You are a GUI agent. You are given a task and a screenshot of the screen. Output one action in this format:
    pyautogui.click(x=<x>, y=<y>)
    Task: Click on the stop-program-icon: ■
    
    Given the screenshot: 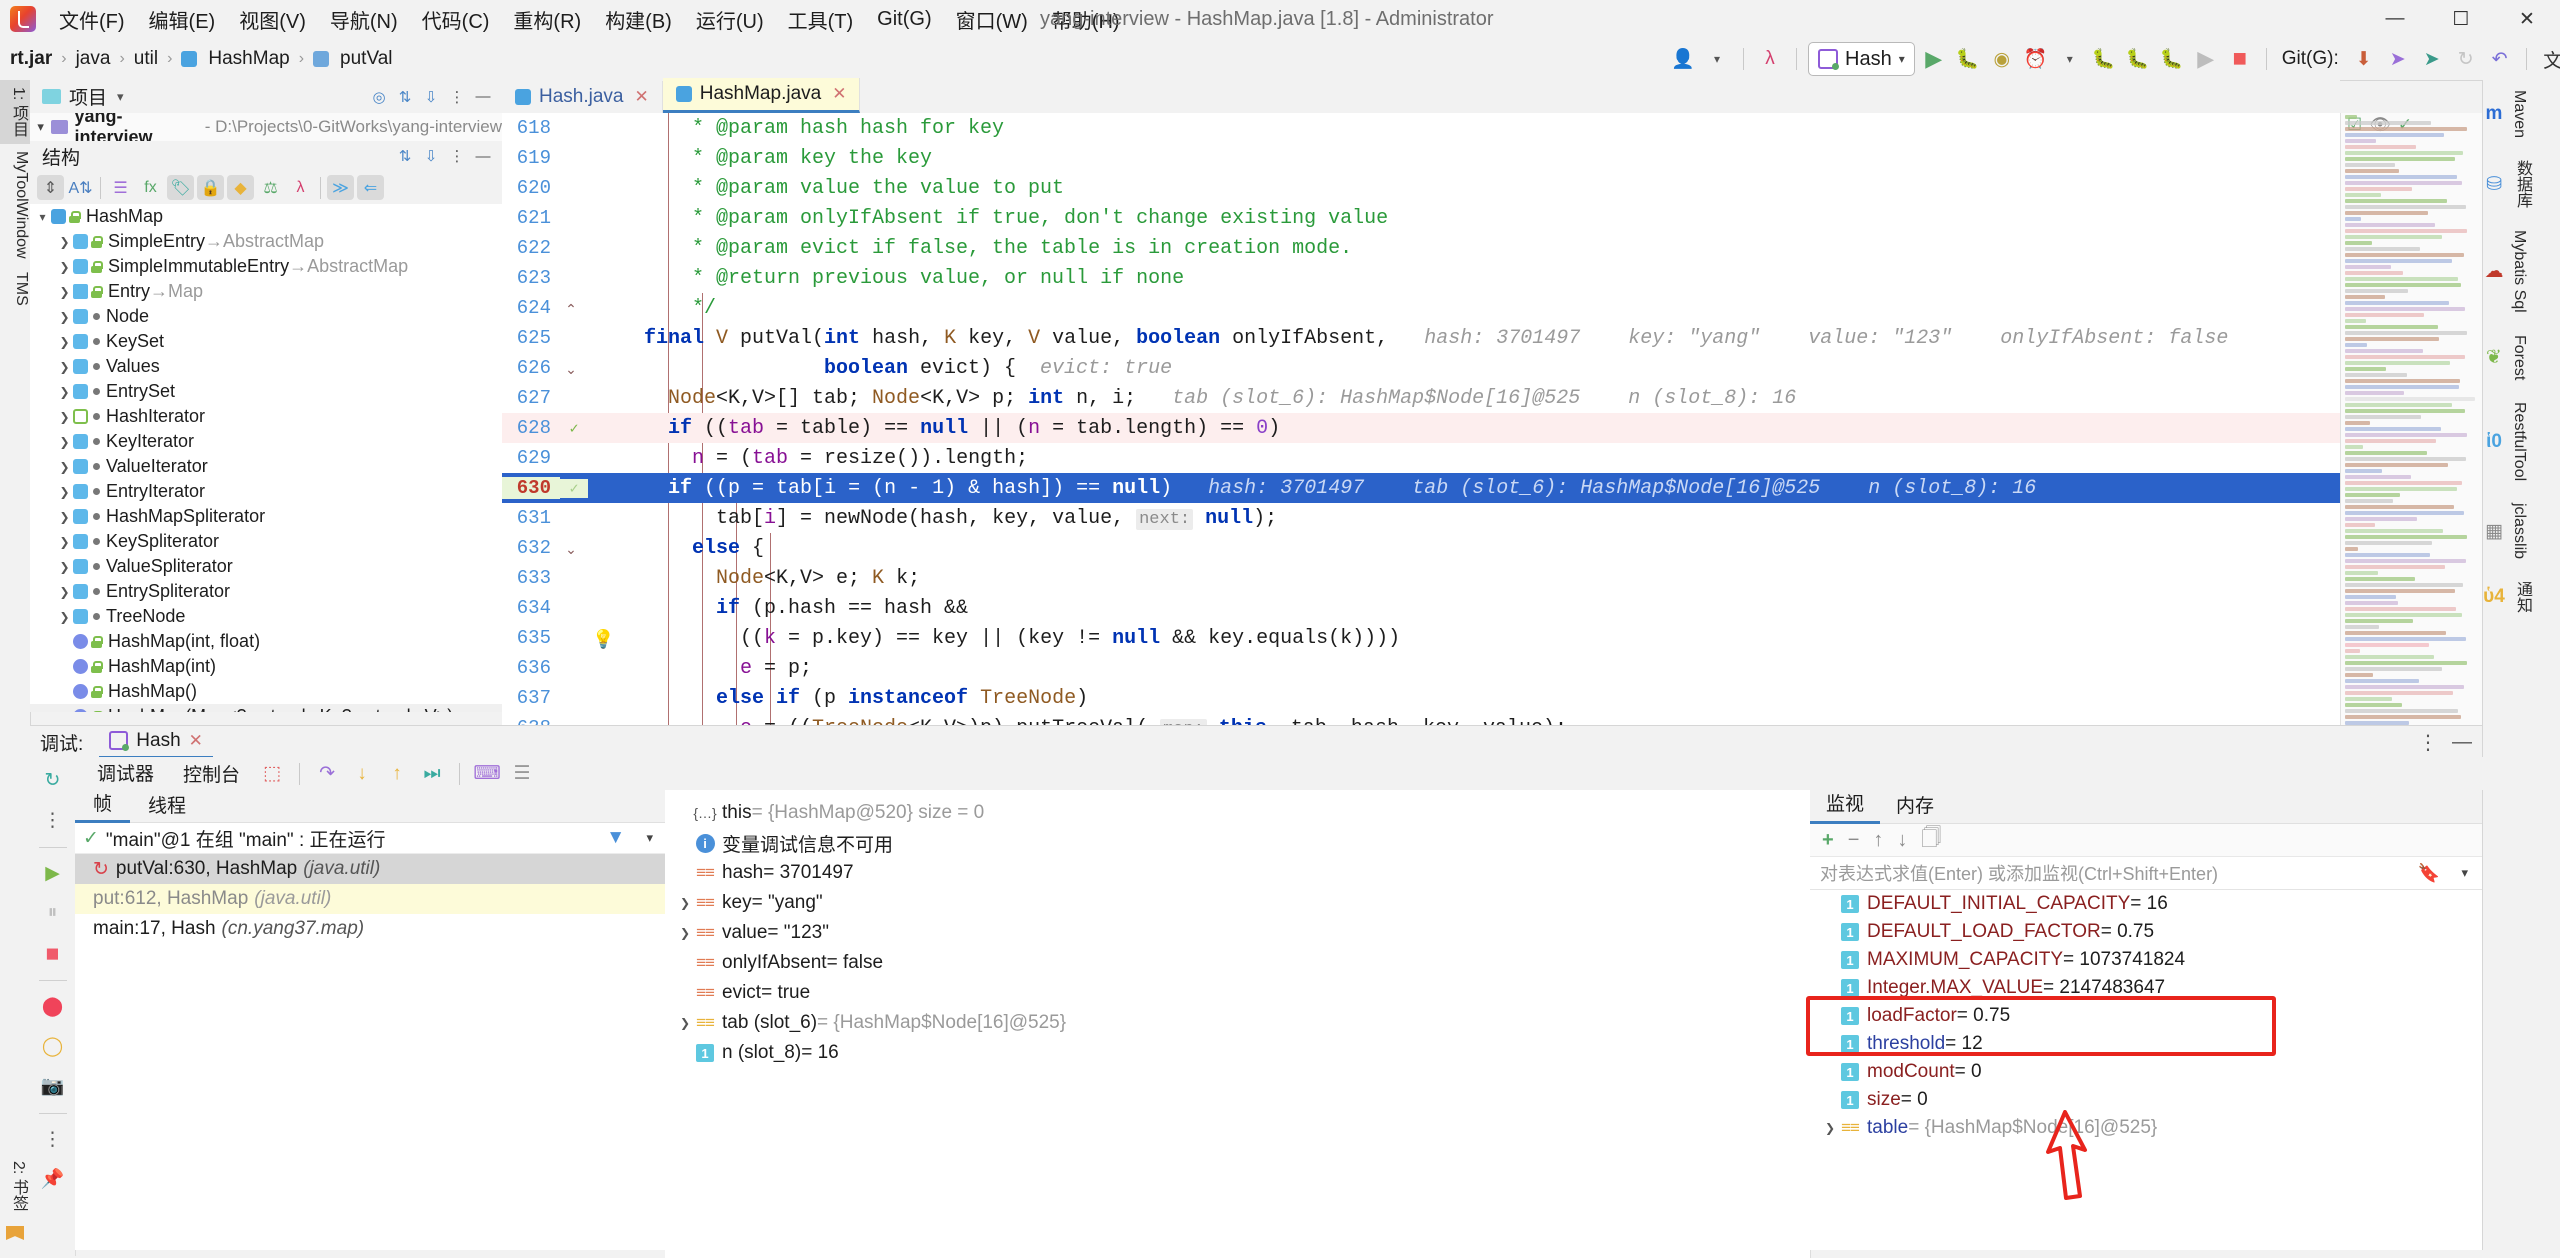 What is the action you would take?
    pyautogui.click(x=53, y=953)
    